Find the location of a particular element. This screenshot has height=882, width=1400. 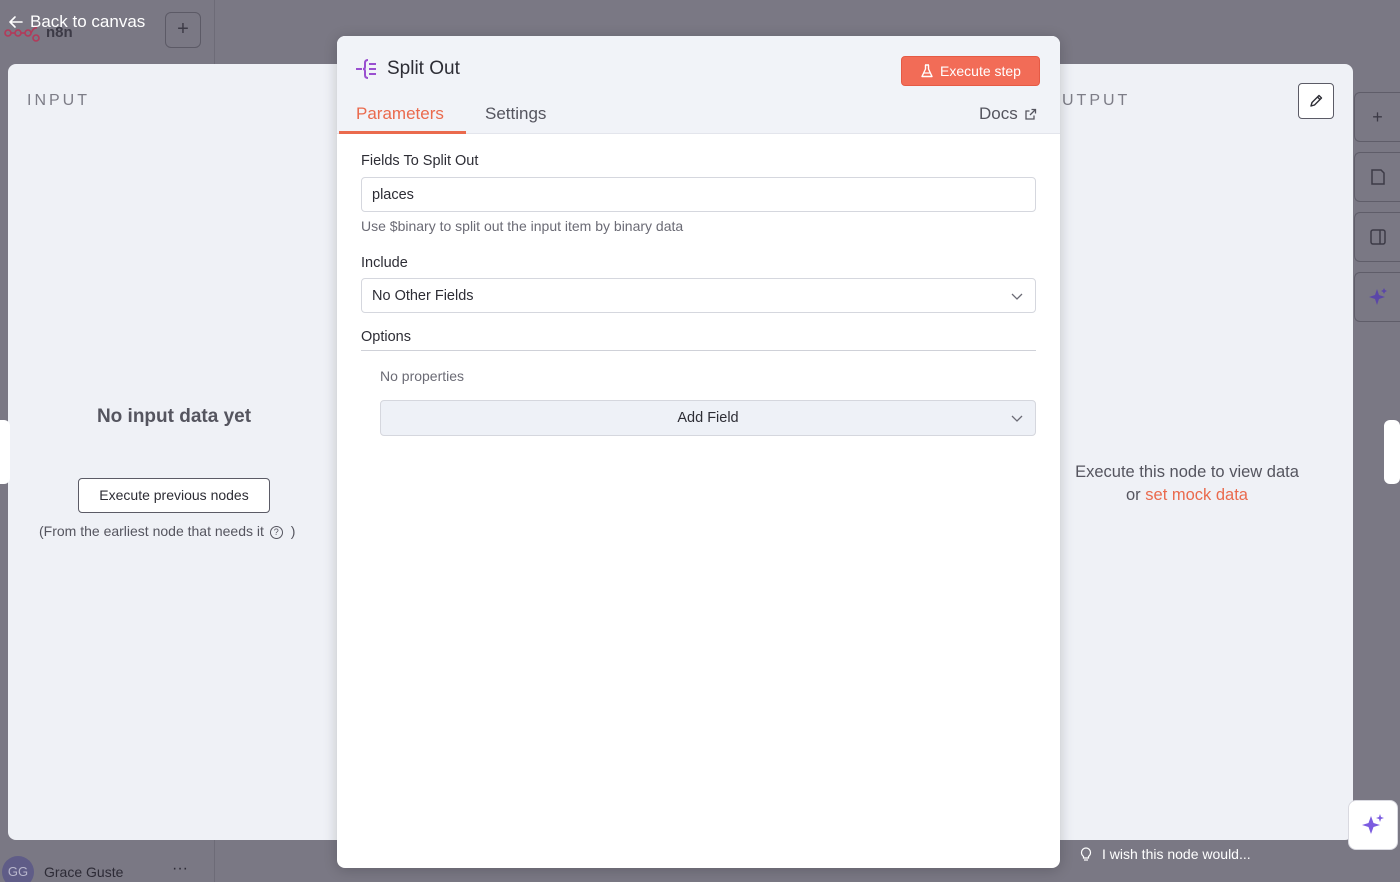

panel-toggle-icon is located at coordinates (1377, 237).